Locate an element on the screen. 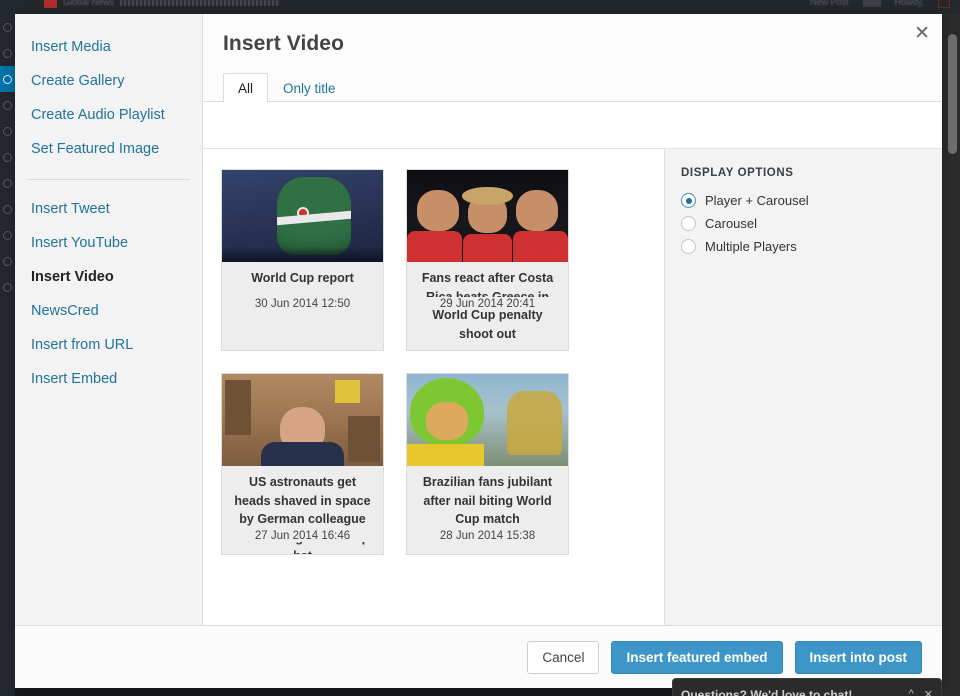  option-carousel: Carousel is located at coordinates (803, 223).